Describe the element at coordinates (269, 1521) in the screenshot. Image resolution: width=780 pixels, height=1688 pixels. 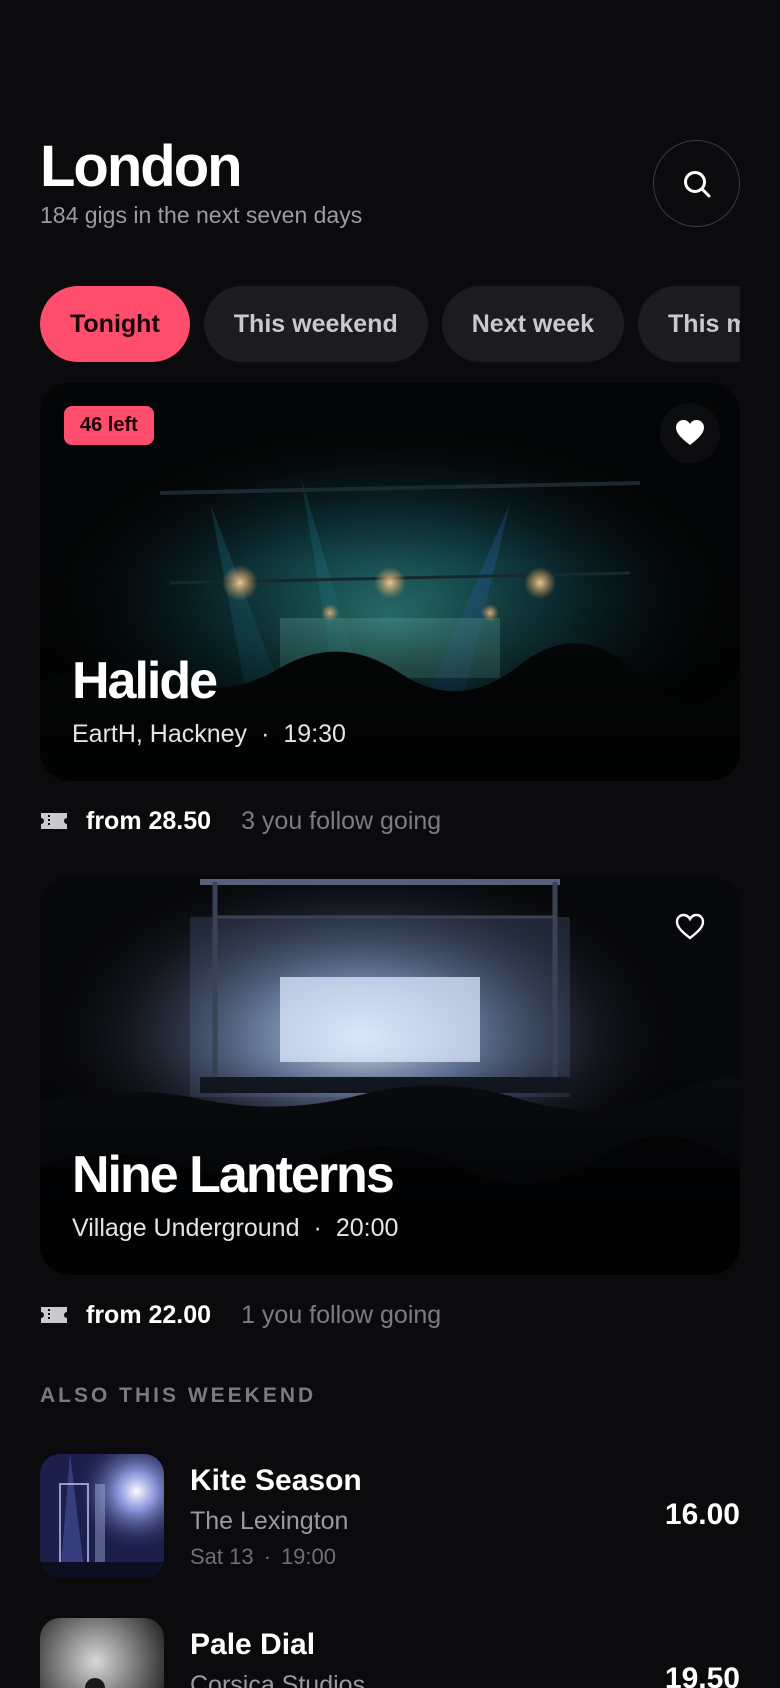
I see `list-item-venue: The Lexington` at that location.